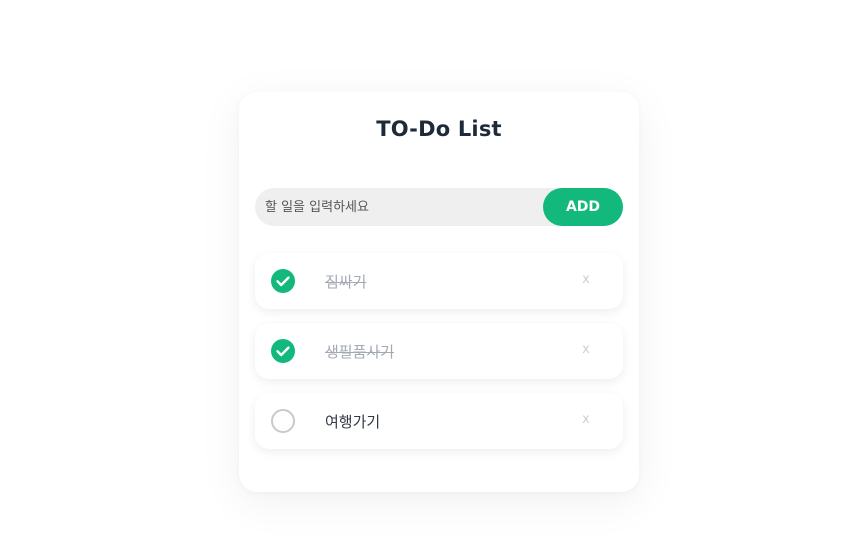 The height and width of the screenshot is (544, 858). What do you see at coordinates (283, 421) in the screenshot?
I see `empty-circle-icon` at bounding box center [283, 421].